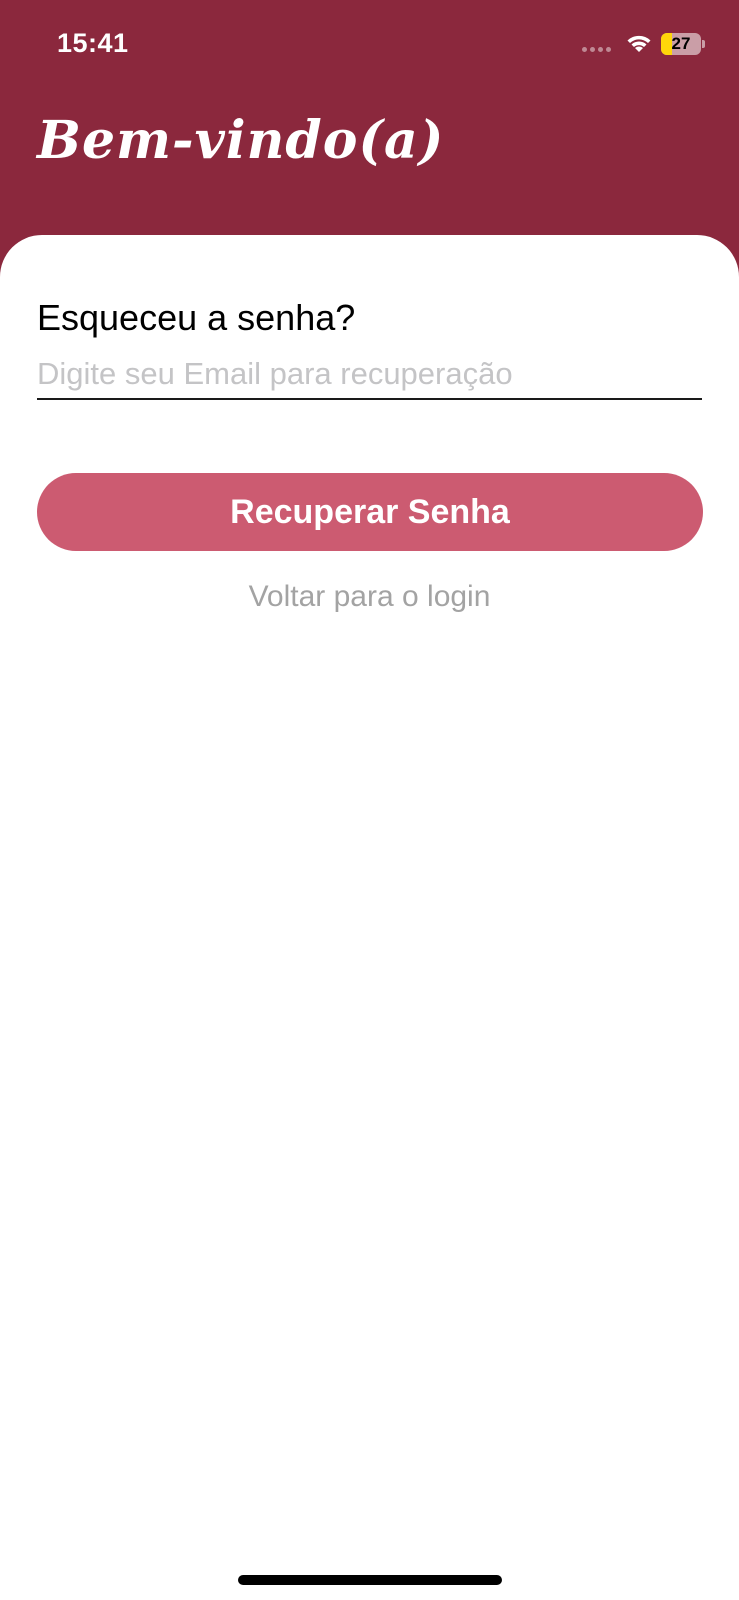 This screenshot has height=1600, width=739. What do you see at coordinates (241, 140) in the screenshot?
I see `page-title: Bem-vindo(a)` at bounding box center [241, 140].